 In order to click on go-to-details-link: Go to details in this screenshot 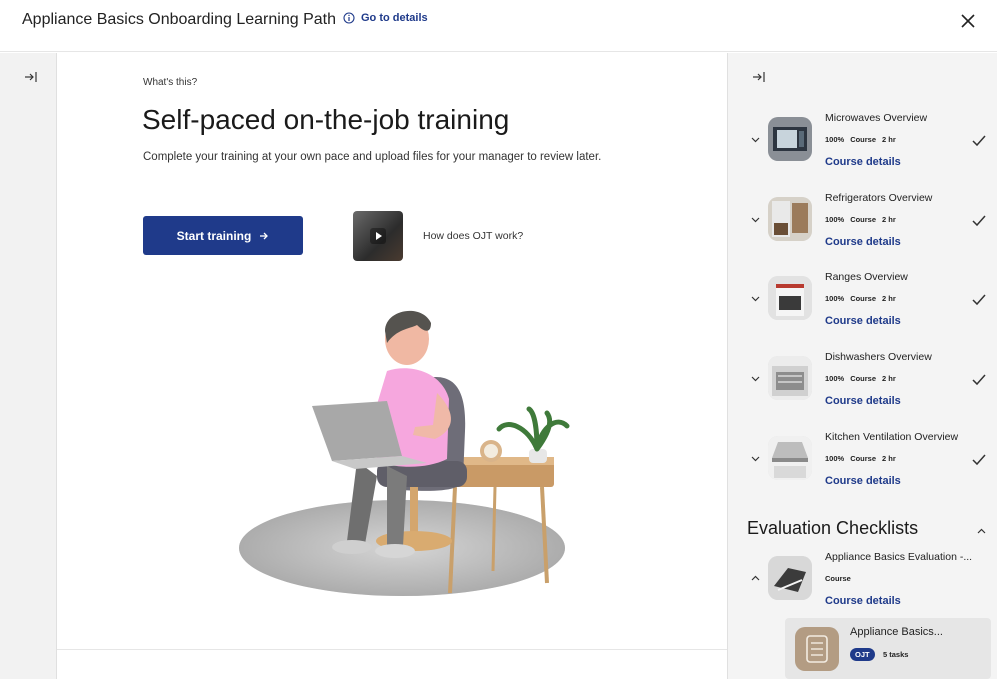, I will do `click(385, 18)`.